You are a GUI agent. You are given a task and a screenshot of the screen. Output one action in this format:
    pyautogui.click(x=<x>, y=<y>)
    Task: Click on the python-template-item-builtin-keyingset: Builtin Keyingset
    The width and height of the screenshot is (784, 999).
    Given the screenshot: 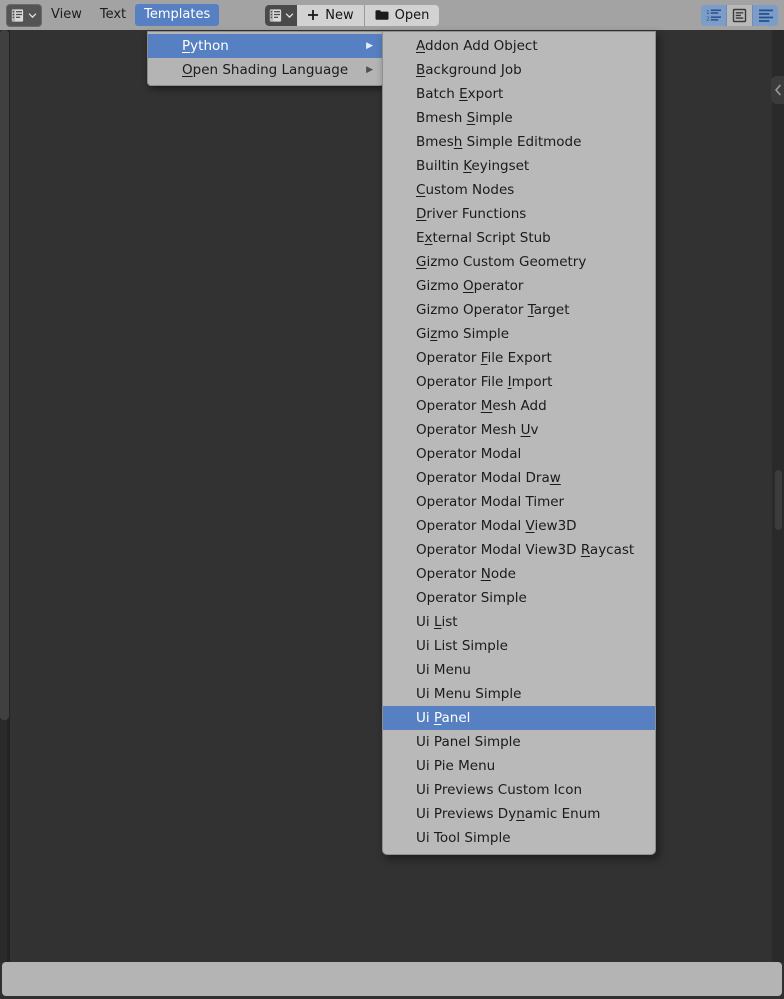 What is the action you would take?
    pyautogui.click(x=519, y=166)
    